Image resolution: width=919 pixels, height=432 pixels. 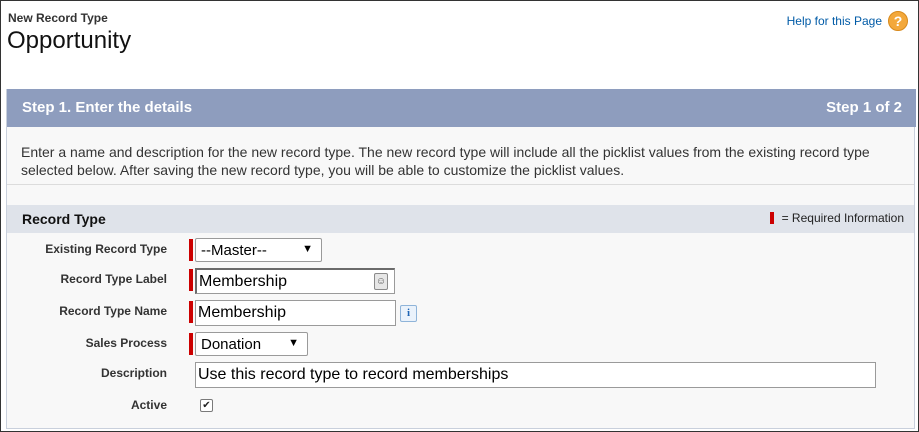 I want to click on step-title: Step 1. Enter the details, so click(x=107, y=107).